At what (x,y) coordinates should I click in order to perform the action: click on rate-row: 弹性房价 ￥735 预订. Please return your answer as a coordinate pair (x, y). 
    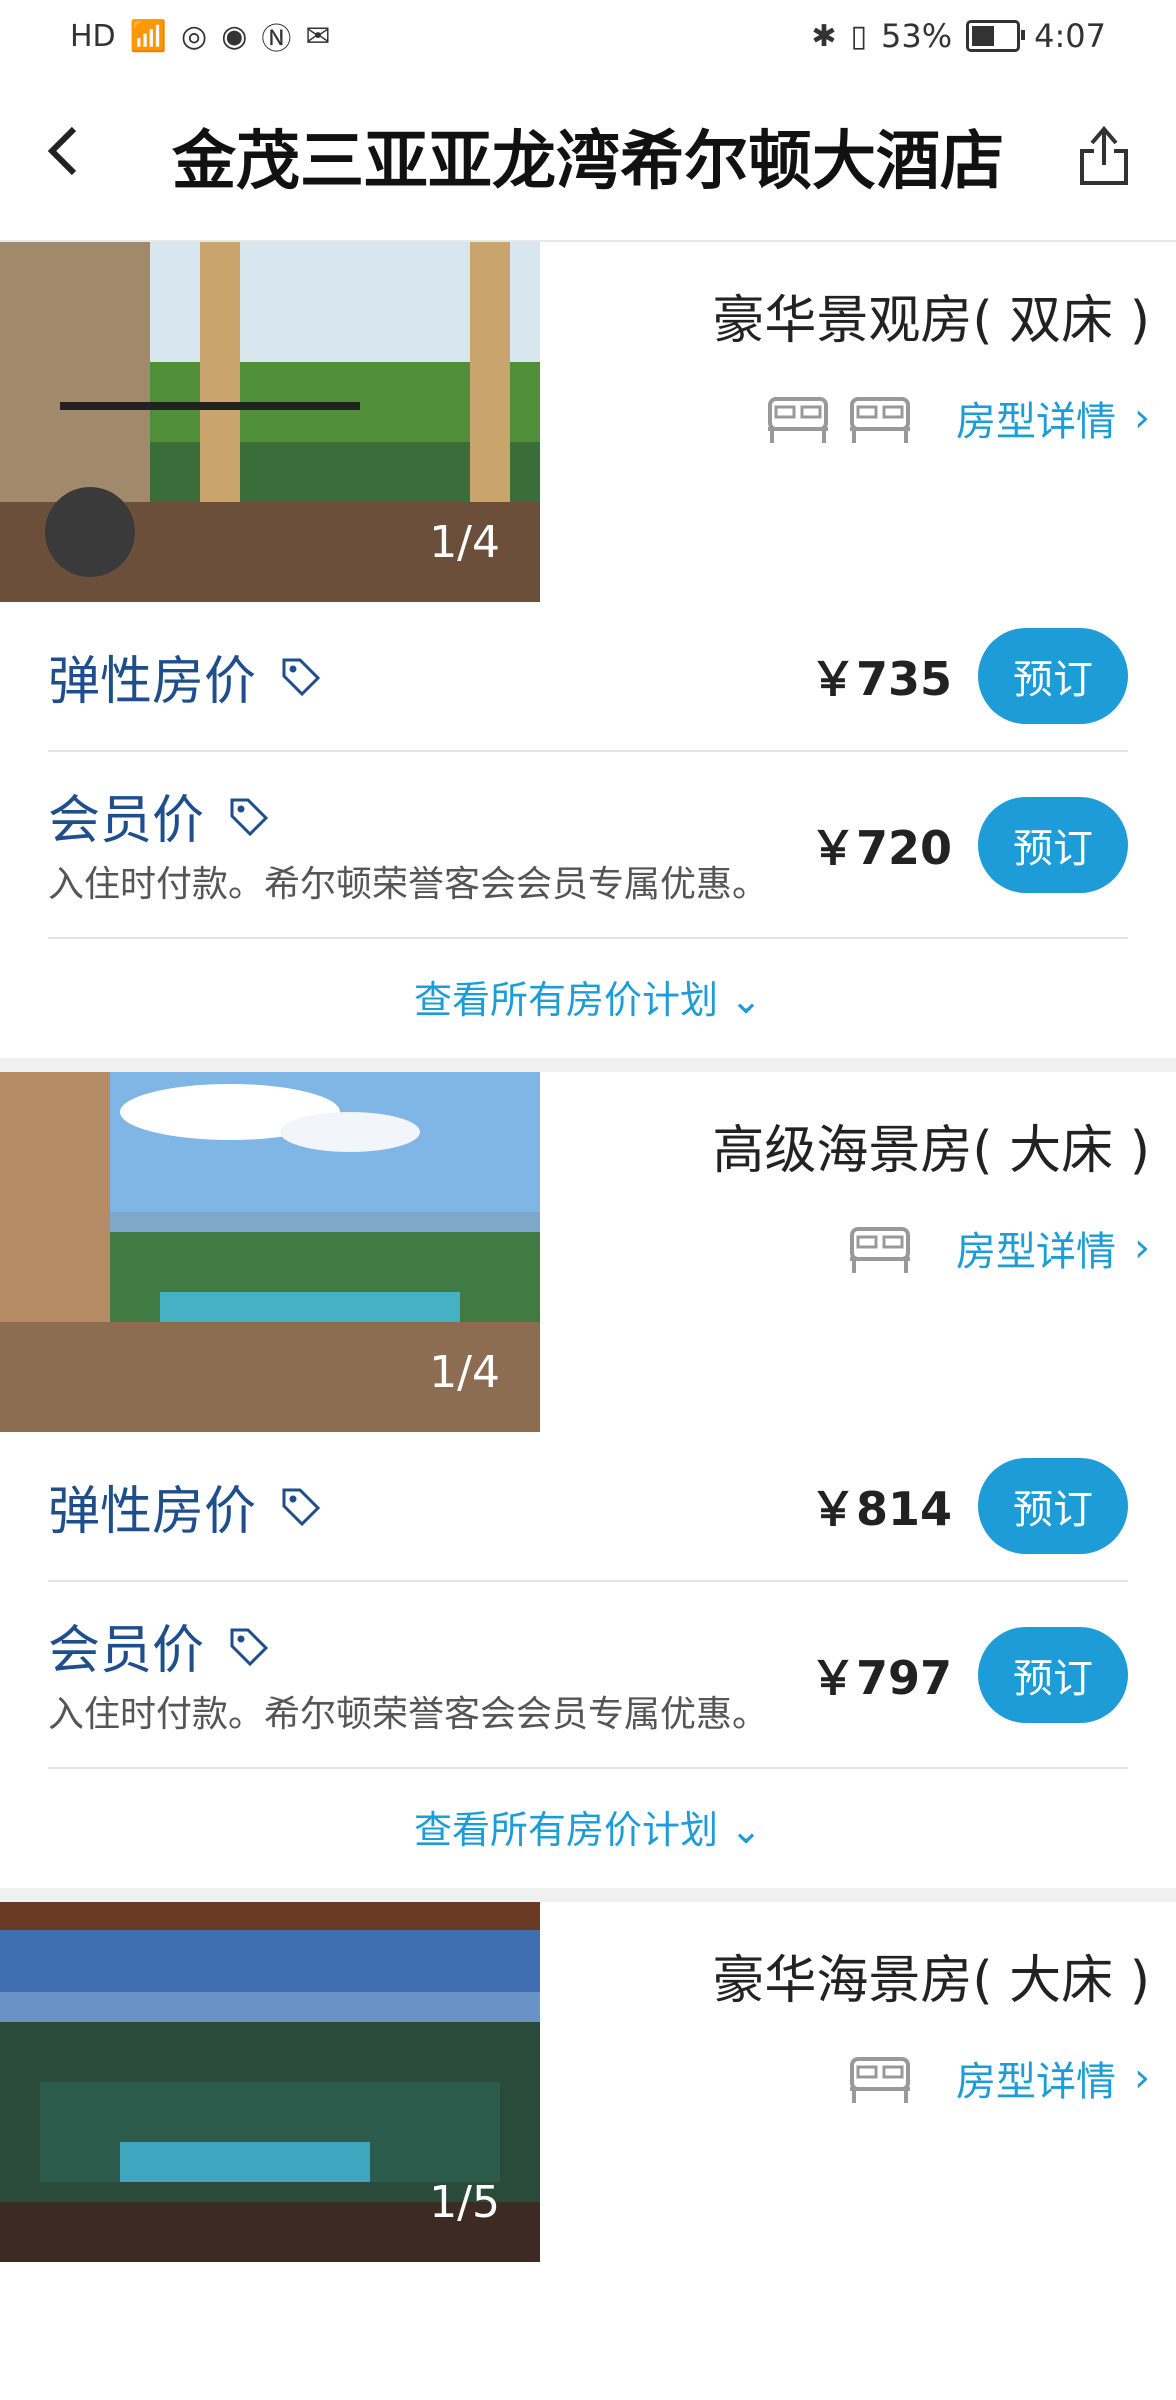
    Looking at the image, I should click on (588, 677).